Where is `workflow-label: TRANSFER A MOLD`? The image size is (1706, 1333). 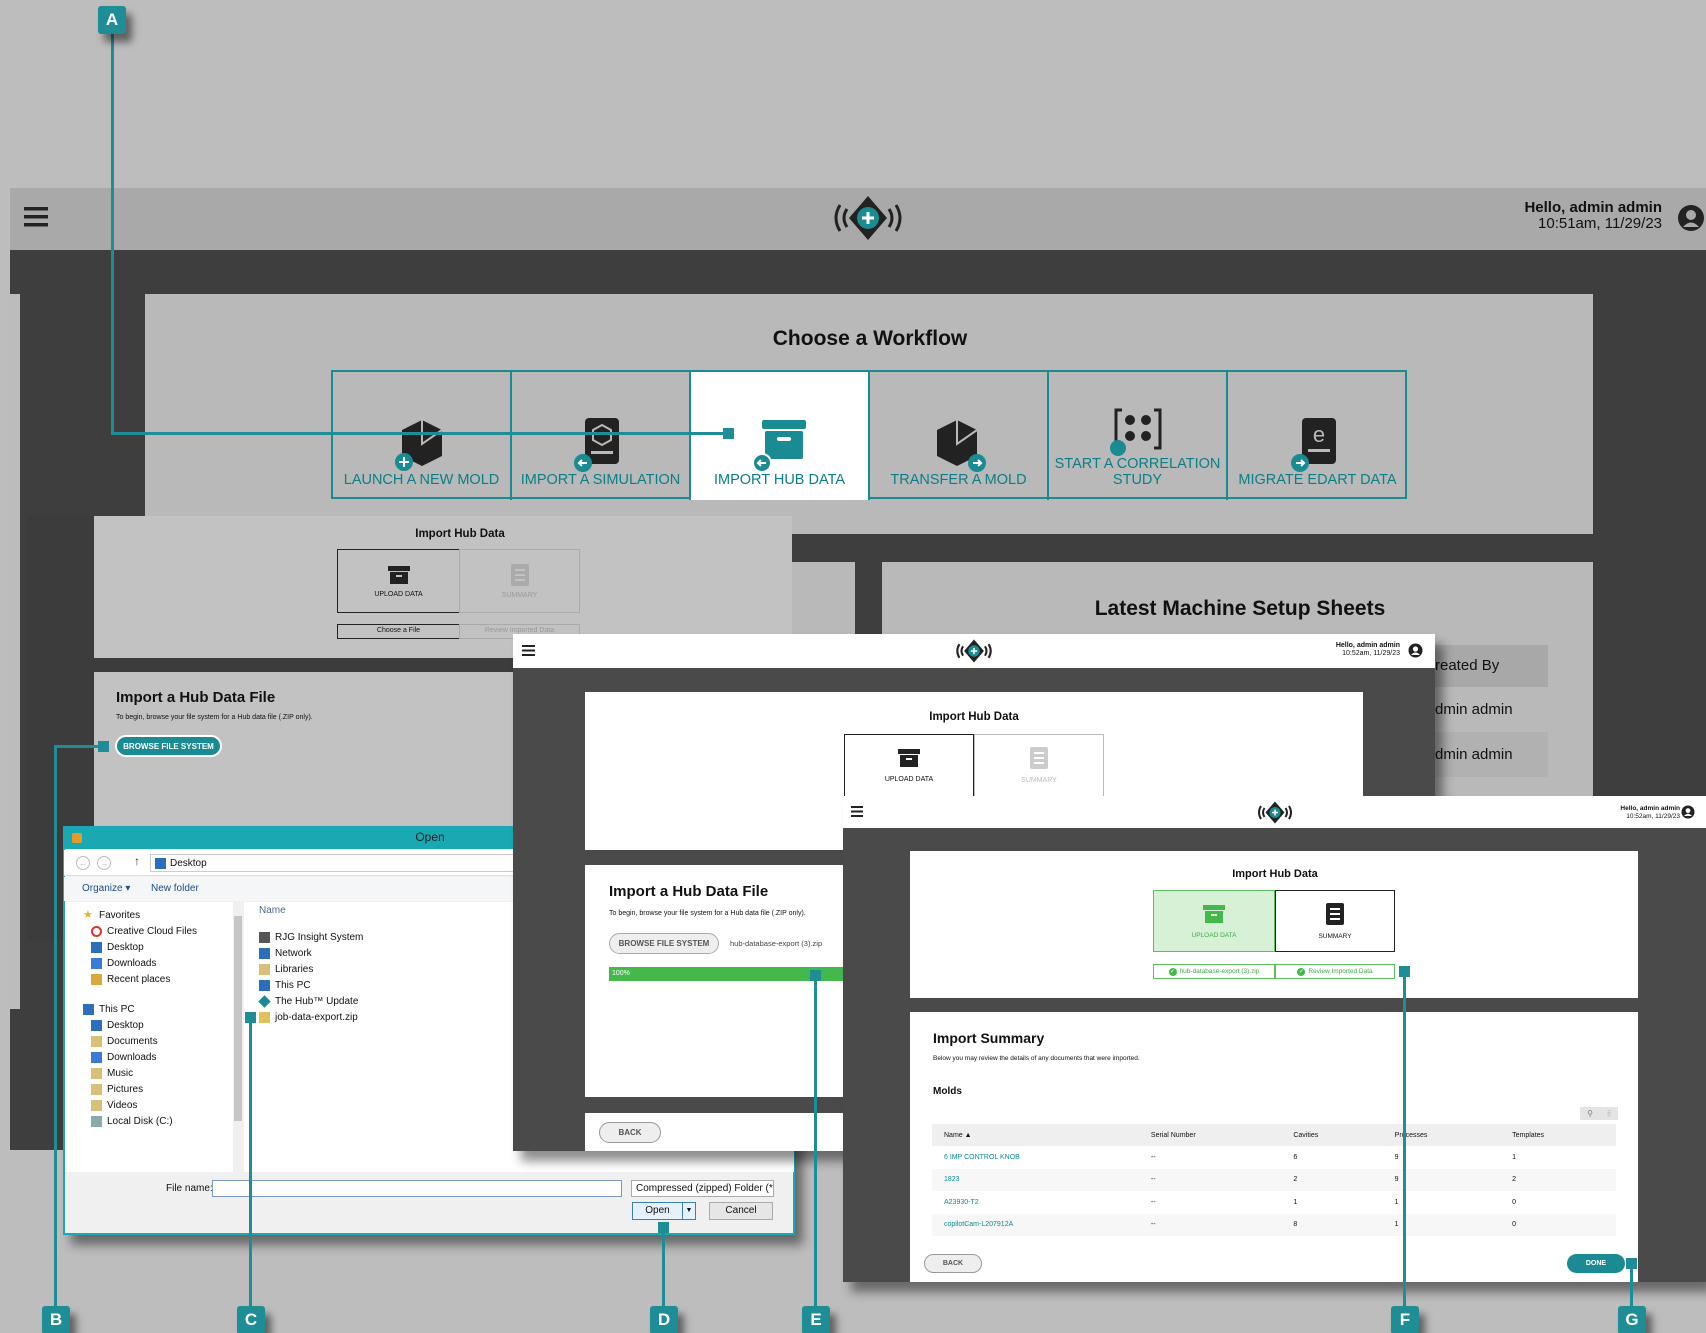
workflow-label: TRANSFER A MOLD is located at coordinates (958, 480).